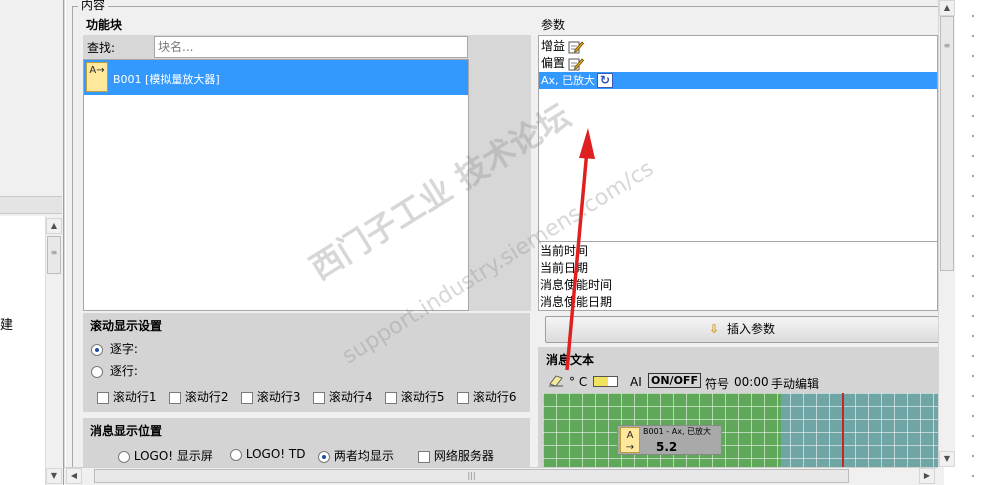  Describe the element at coordinates (134, 397) in the screenshot. I see `checkbox-label: 滚动行1` at that location.